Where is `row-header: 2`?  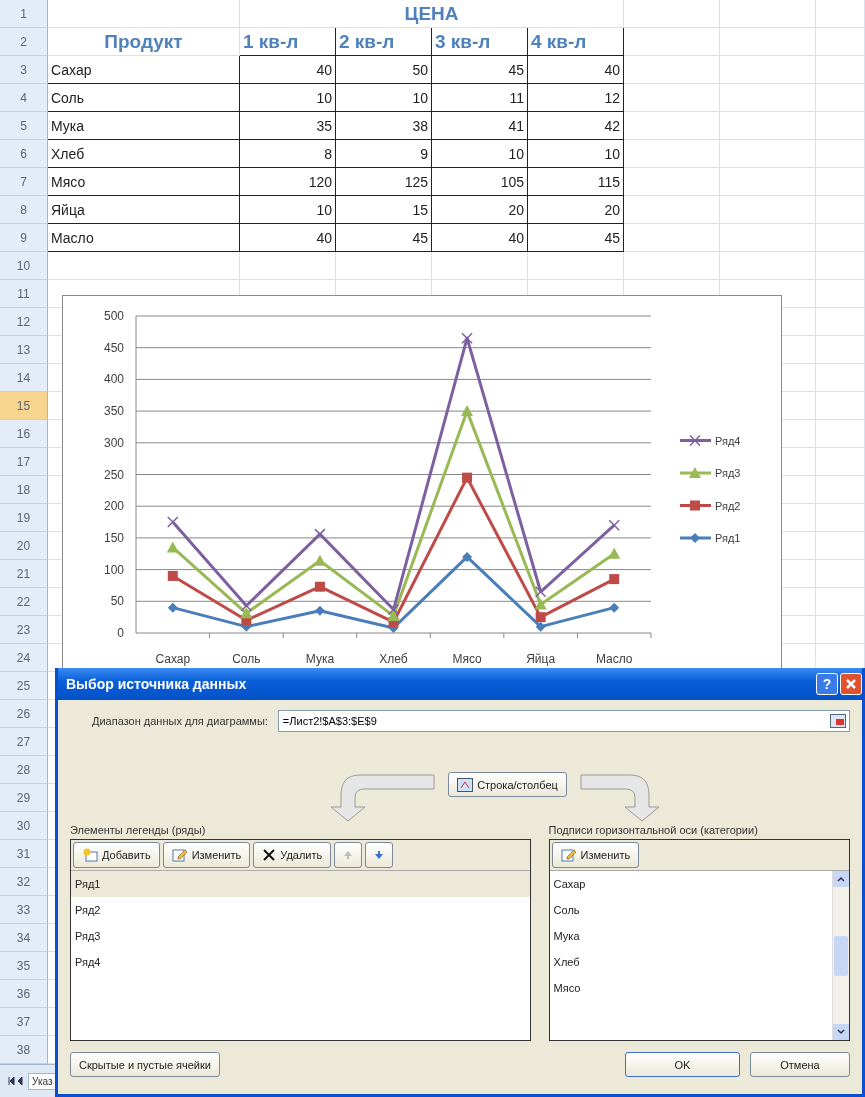 row-header: 2 is located at coordinates (24, 42).